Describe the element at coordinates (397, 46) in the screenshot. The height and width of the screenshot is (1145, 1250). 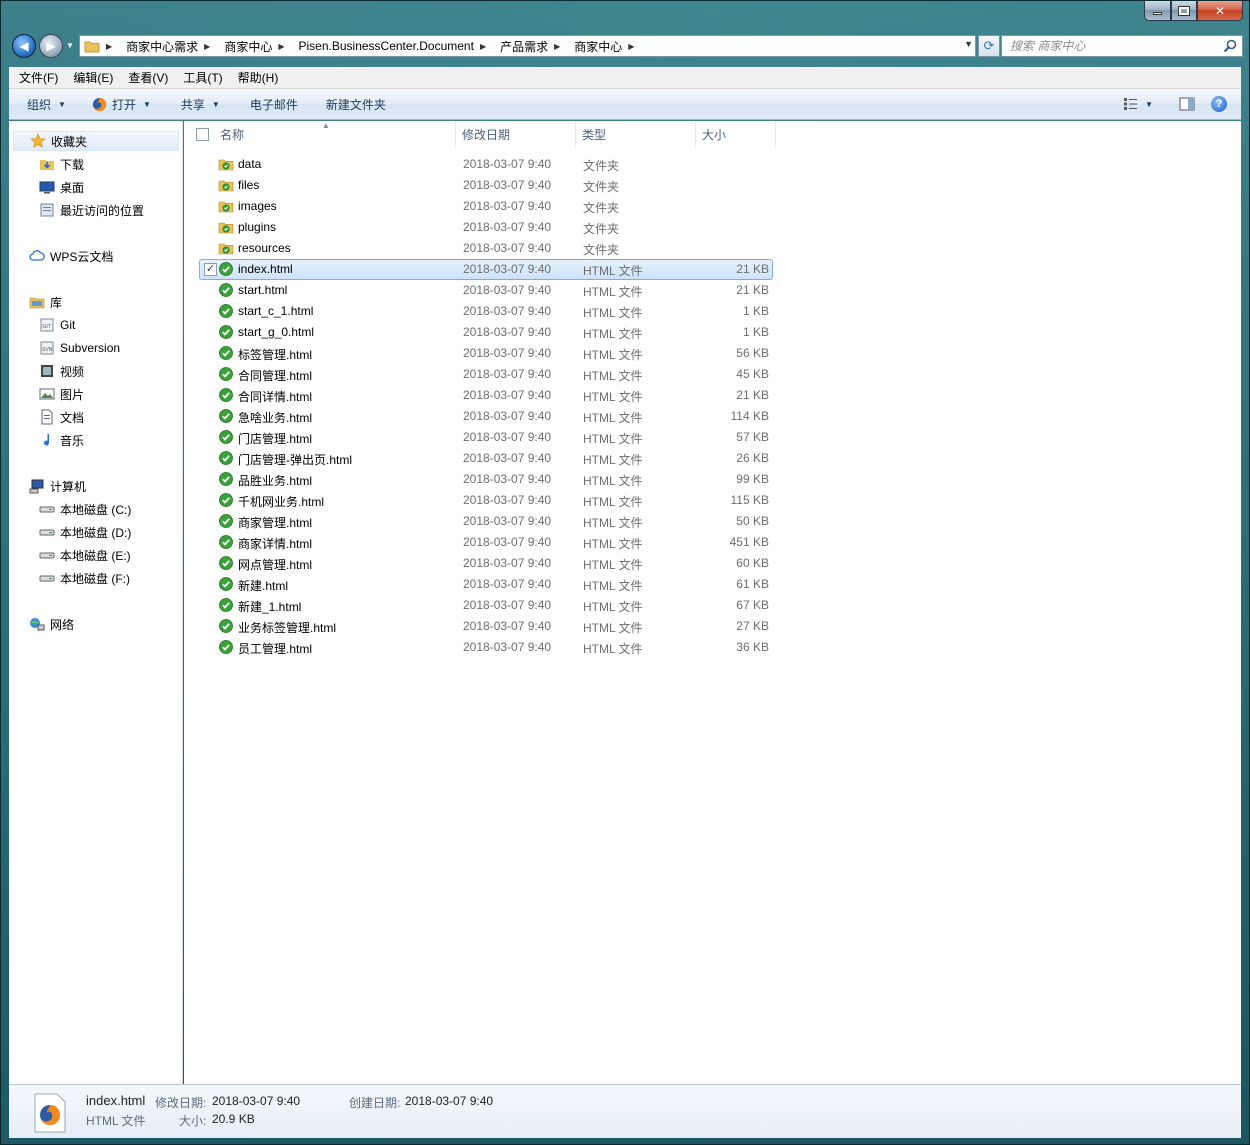
I see `breadcrumb-2: Pisen.BusinessCenter.Document ▶` at that location.